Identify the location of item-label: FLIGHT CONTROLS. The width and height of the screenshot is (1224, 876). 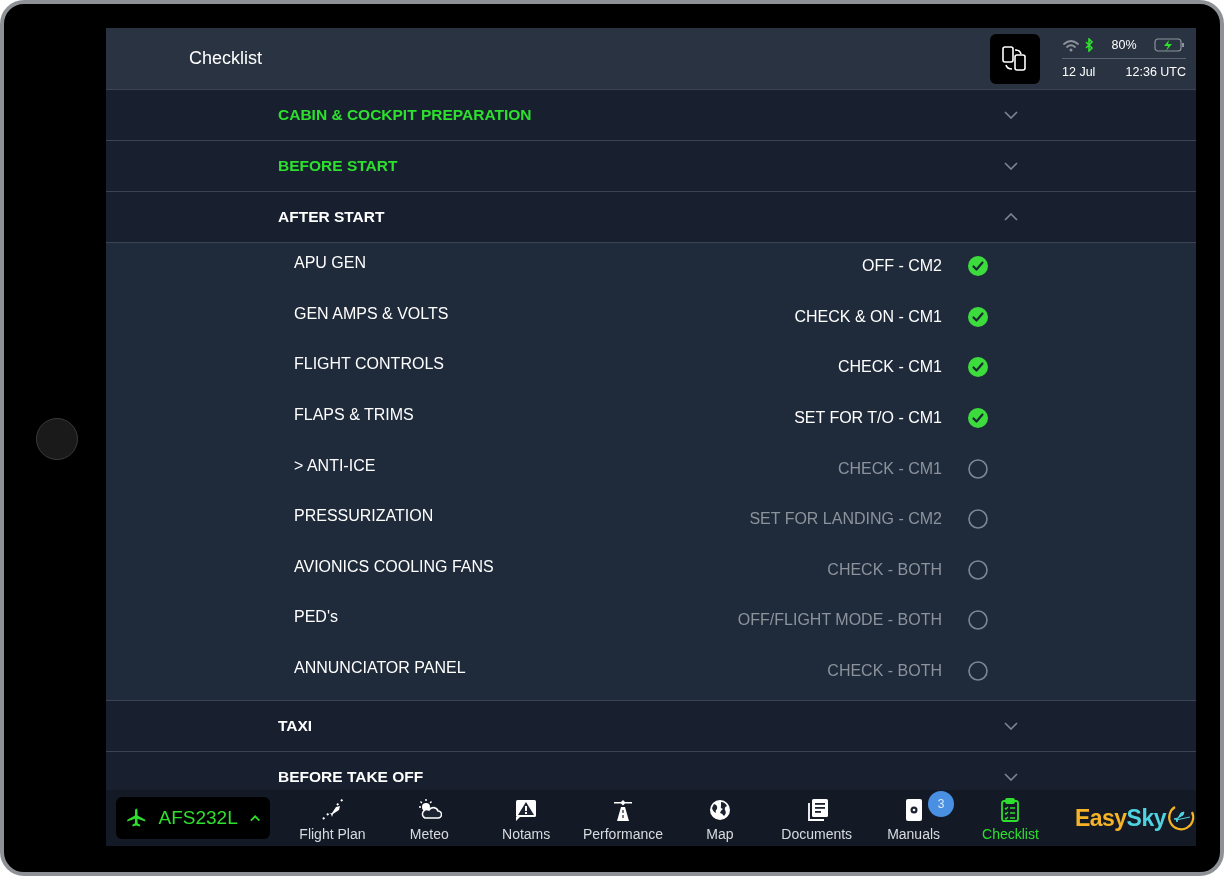
(369, 364).